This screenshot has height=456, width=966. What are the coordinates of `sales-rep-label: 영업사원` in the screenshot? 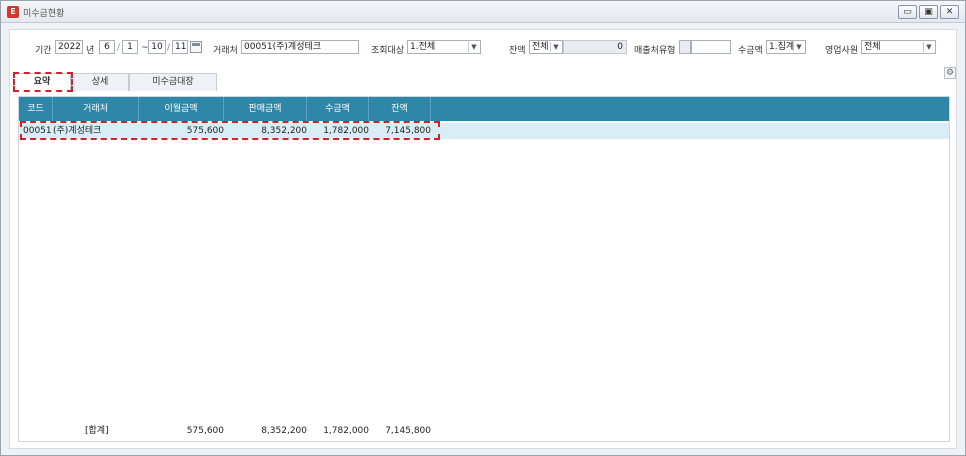 It's located at (842, 51).